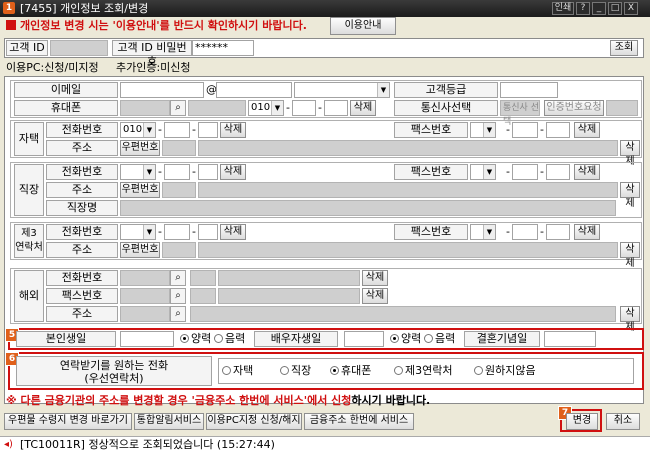 The width and height of the screenshot is (650, 454). What do you see at coordinates (623, 421) in the screenshot?
I see `cancel-button: 취소` at bounding box center [623, 421].